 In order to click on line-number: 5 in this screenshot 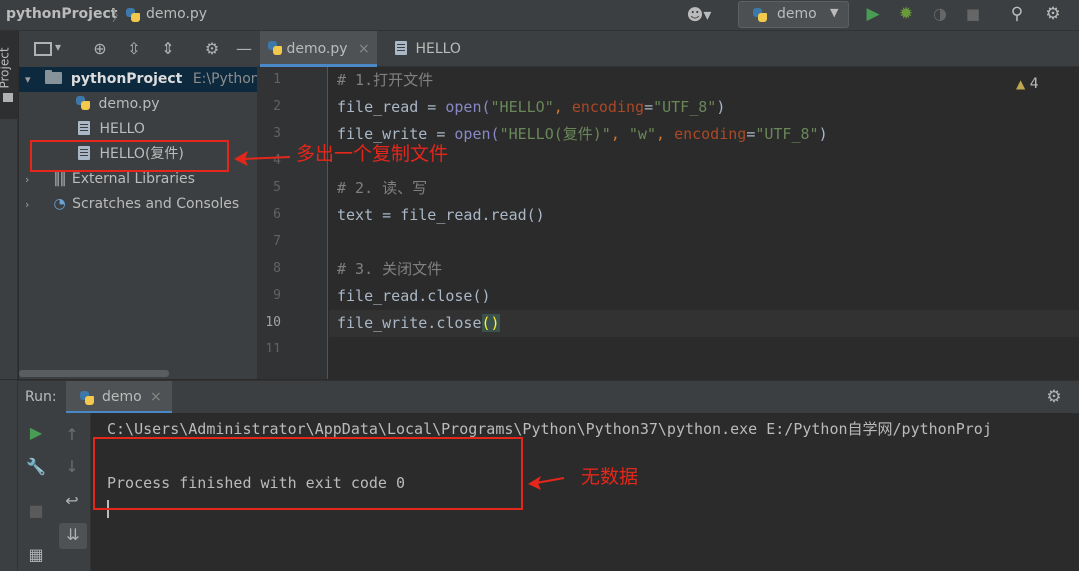, I will do `click(277, 187)`.